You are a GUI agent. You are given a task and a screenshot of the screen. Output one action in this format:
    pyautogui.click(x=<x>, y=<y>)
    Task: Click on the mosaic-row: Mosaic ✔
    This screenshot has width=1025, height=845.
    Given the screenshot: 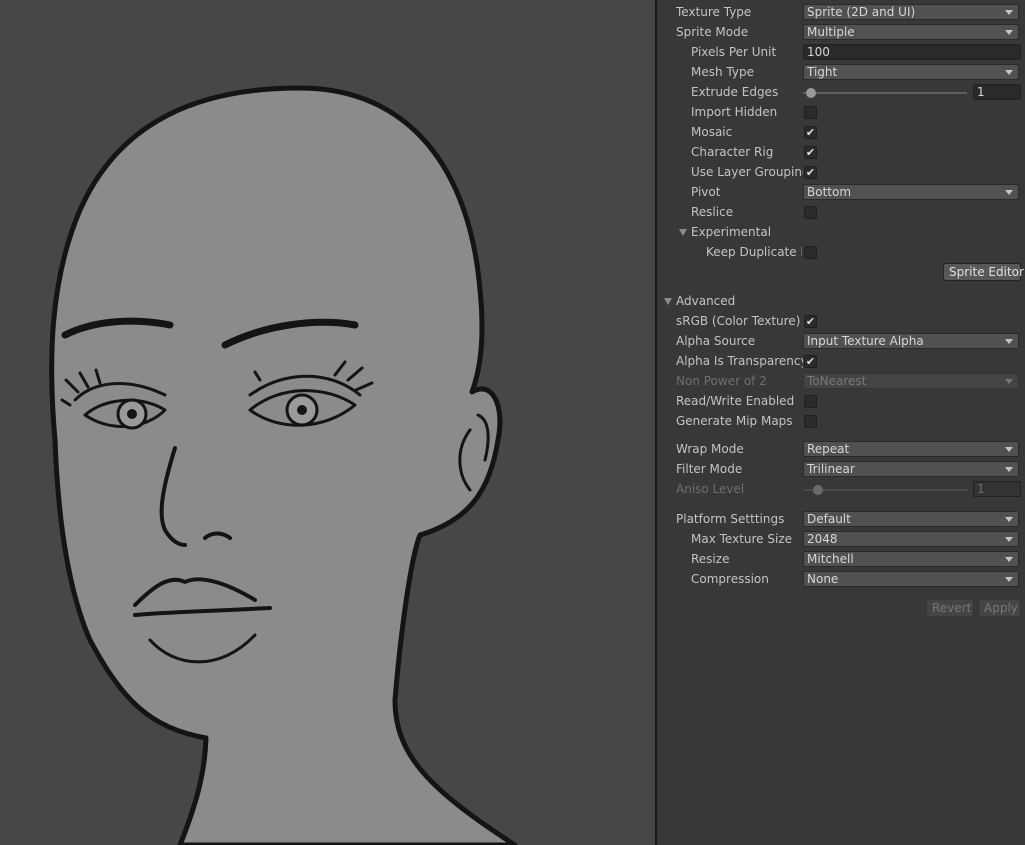 What is the action you would take?
    pyautogui.click(x=841, y=132)
    